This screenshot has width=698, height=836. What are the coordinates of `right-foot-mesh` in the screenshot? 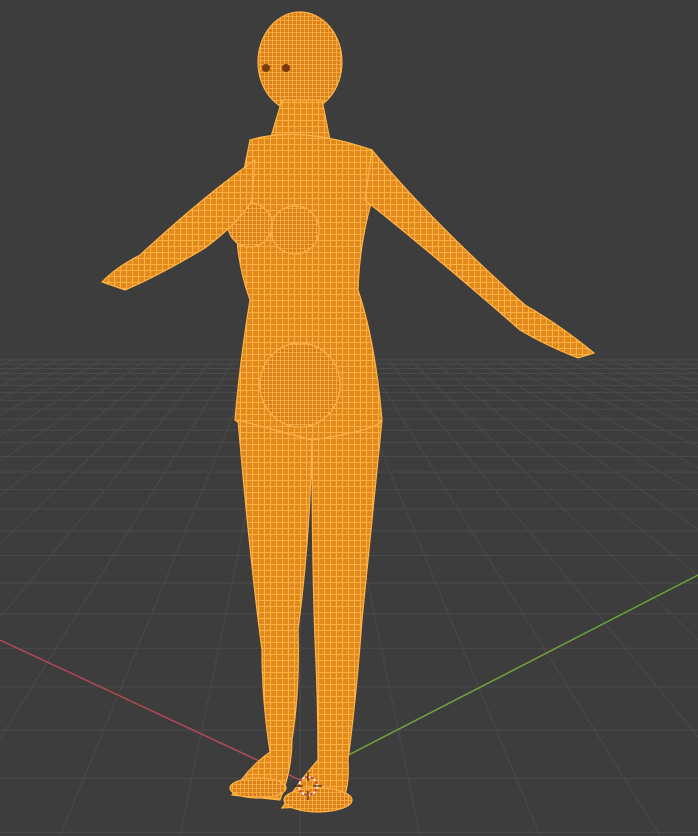 It's located at (318, 800).